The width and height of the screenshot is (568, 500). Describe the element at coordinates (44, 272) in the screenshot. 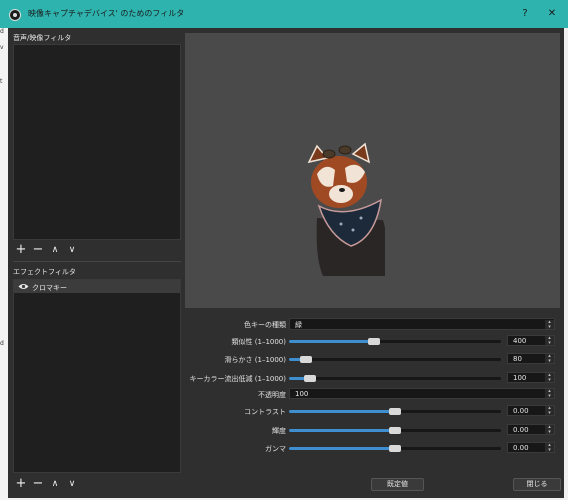

I see `effect-filters-label: エフェクトフィルタ` at that location.